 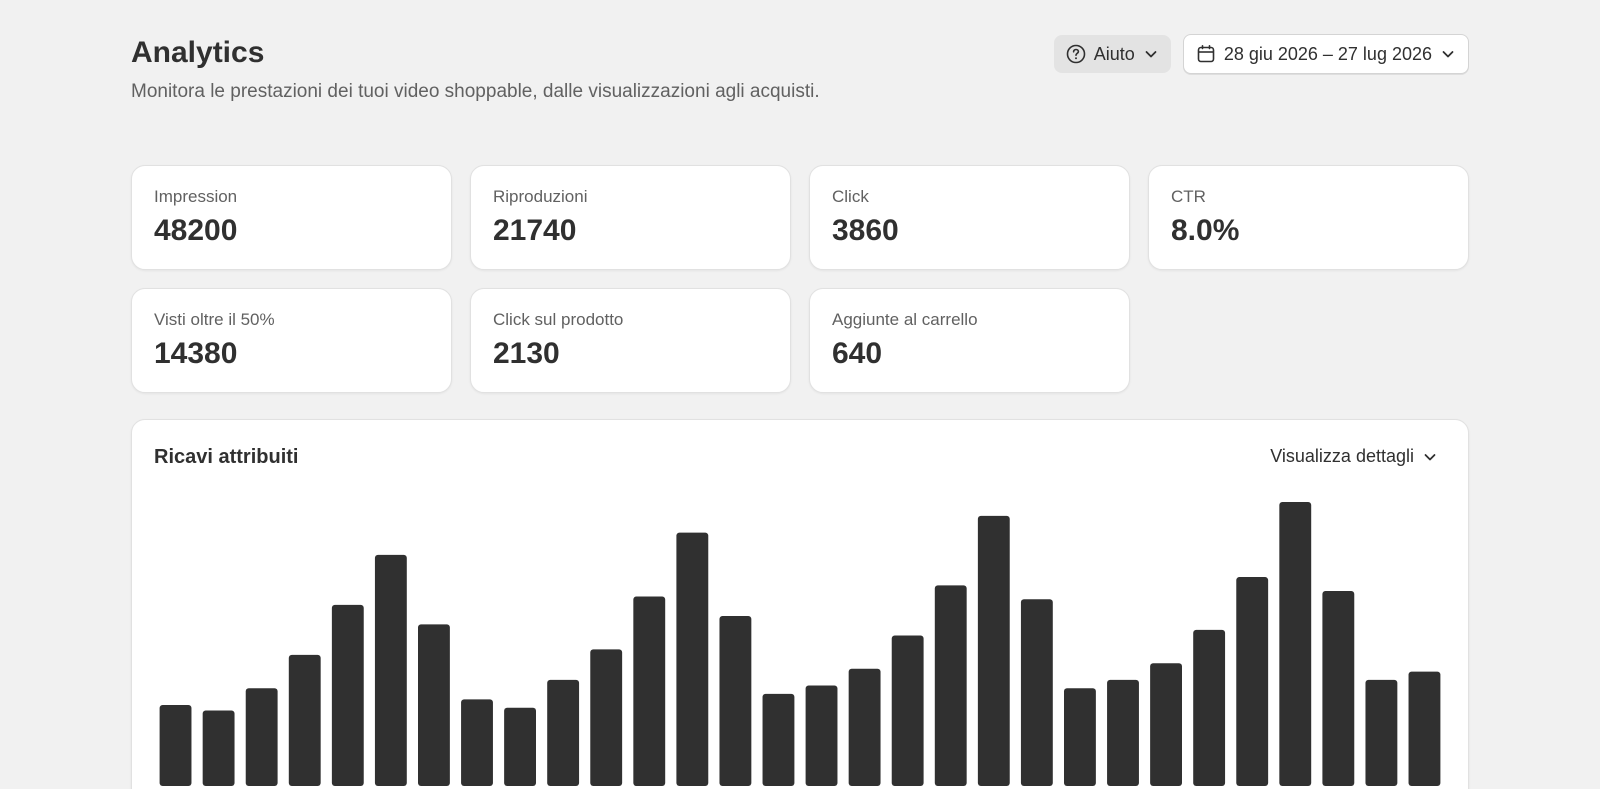 I want to click on metric-value: 8.0%, so click(x=1205, y=230).